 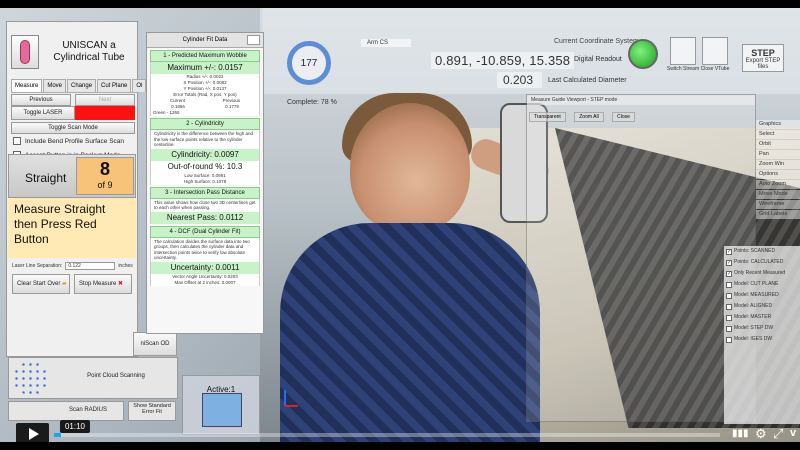 What do you see at coordinates (778, 134) in the screenshot?
I see `right-menu-item: Select` at bounding box center [778, 134].